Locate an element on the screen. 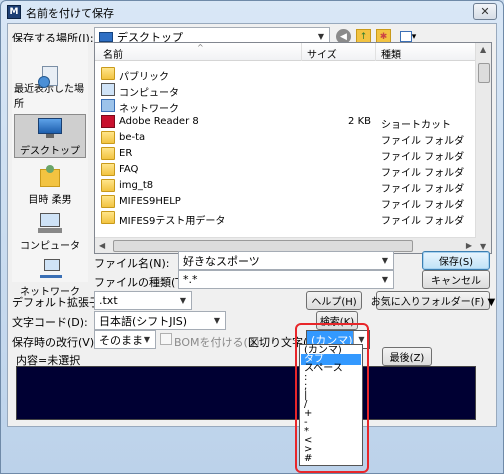 The image size is (504, 474). close-button: ✕ is located at coordinates (485, 11).